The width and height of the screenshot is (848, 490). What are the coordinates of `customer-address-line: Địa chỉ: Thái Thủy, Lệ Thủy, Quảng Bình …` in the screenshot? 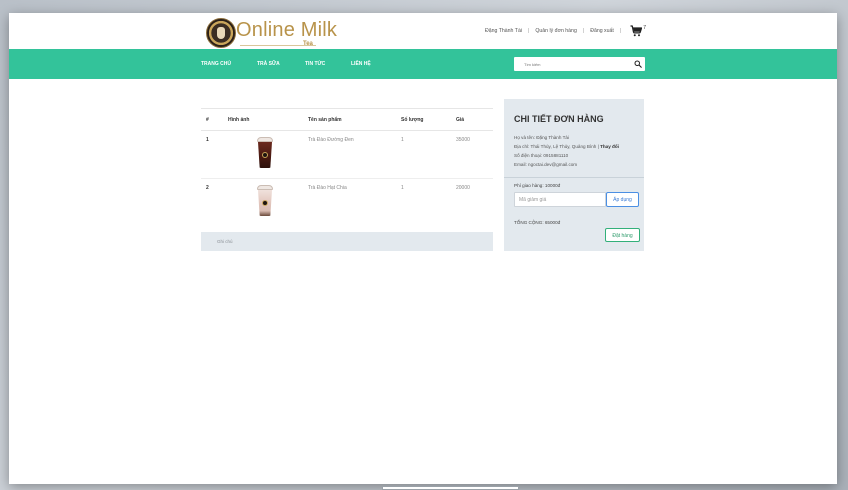 It's located at (566, 146).